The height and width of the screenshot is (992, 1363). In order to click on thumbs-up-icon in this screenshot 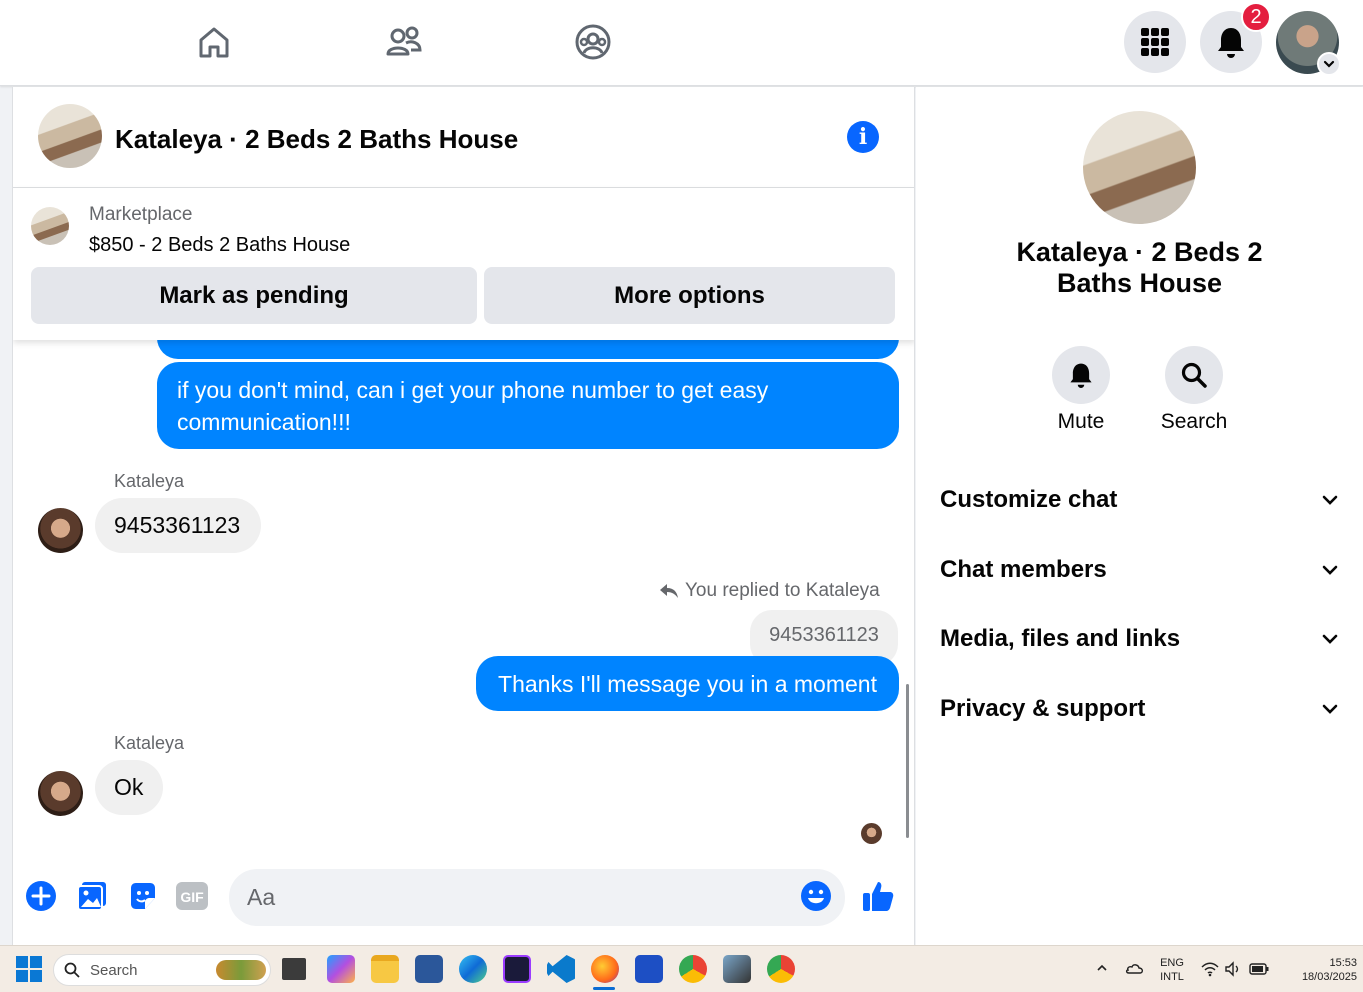, I will do `click(878, 896)`.